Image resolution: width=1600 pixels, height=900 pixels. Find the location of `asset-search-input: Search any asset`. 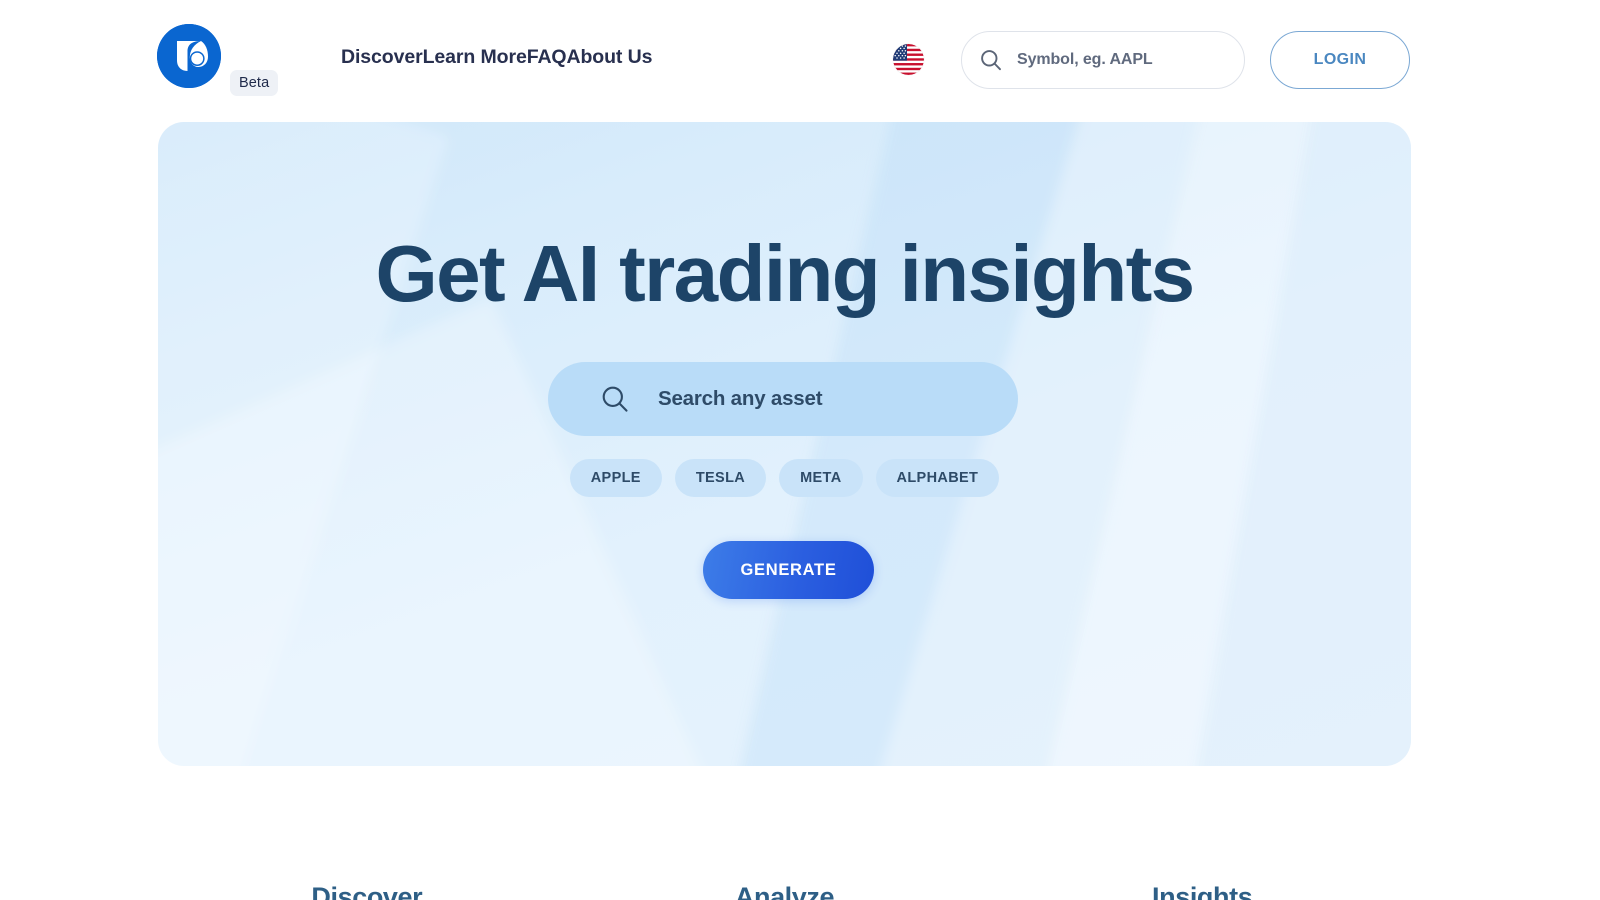

asset-search-input: Search any asset is located at coordinates (783, 399).